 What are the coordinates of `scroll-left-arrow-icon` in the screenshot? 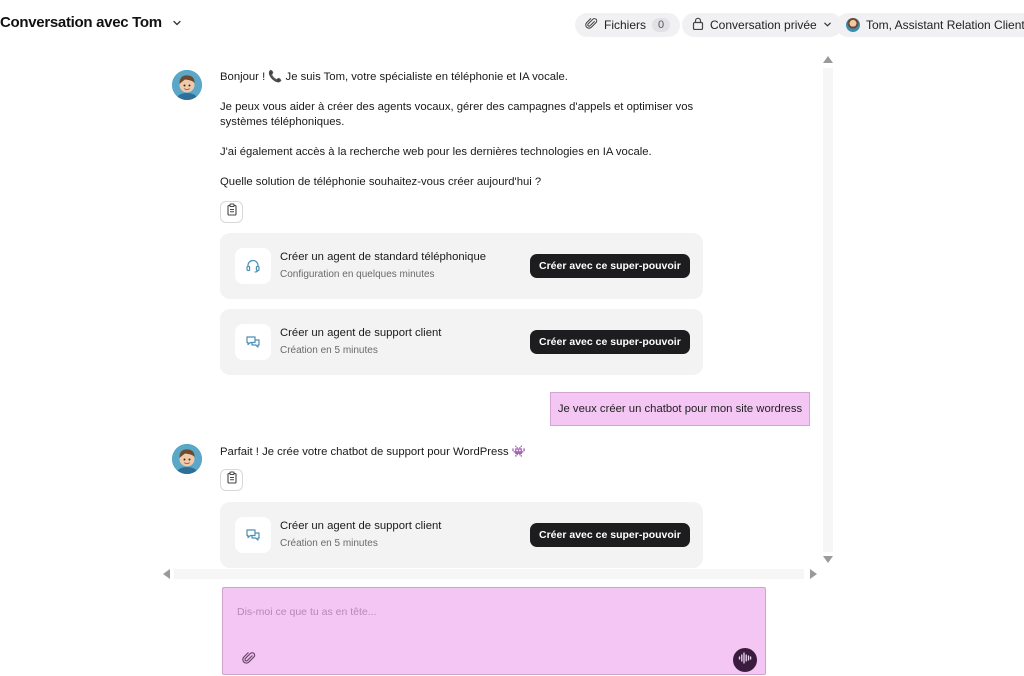 It's located at (166, 574).